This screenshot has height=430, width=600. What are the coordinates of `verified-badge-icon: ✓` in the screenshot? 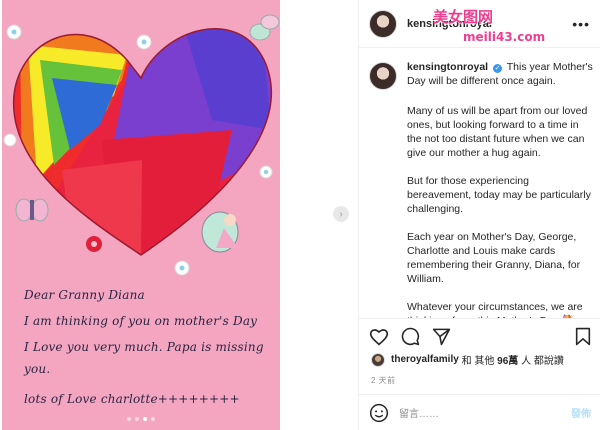 It's located at (498, 68).